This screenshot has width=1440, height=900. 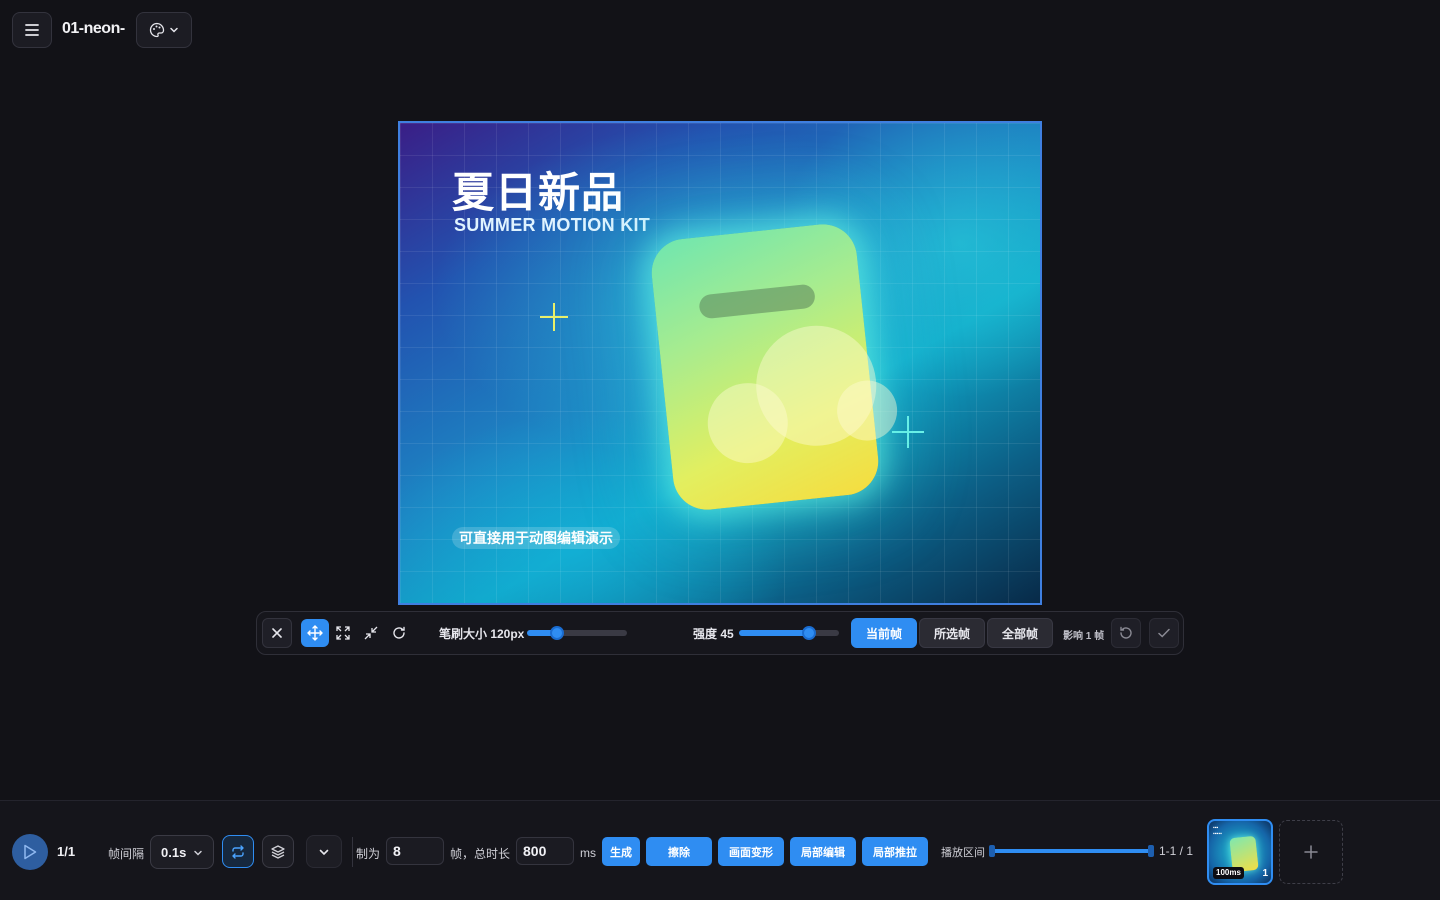 What do you see at coordinates (1151, 851) in the screenshot?
I see `range-end-handle` at bounding box center [1151, 851].